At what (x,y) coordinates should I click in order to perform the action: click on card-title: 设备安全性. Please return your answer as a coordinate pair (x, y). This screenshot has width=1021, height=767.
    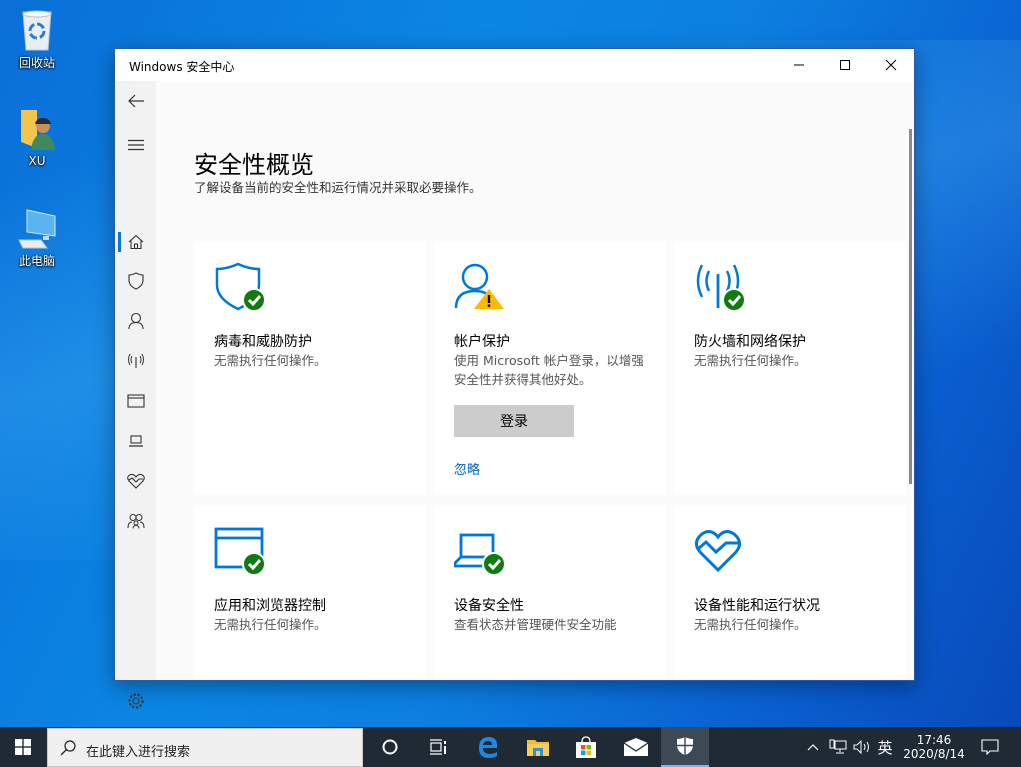
    Looking at the image, I should click on (489, 606).